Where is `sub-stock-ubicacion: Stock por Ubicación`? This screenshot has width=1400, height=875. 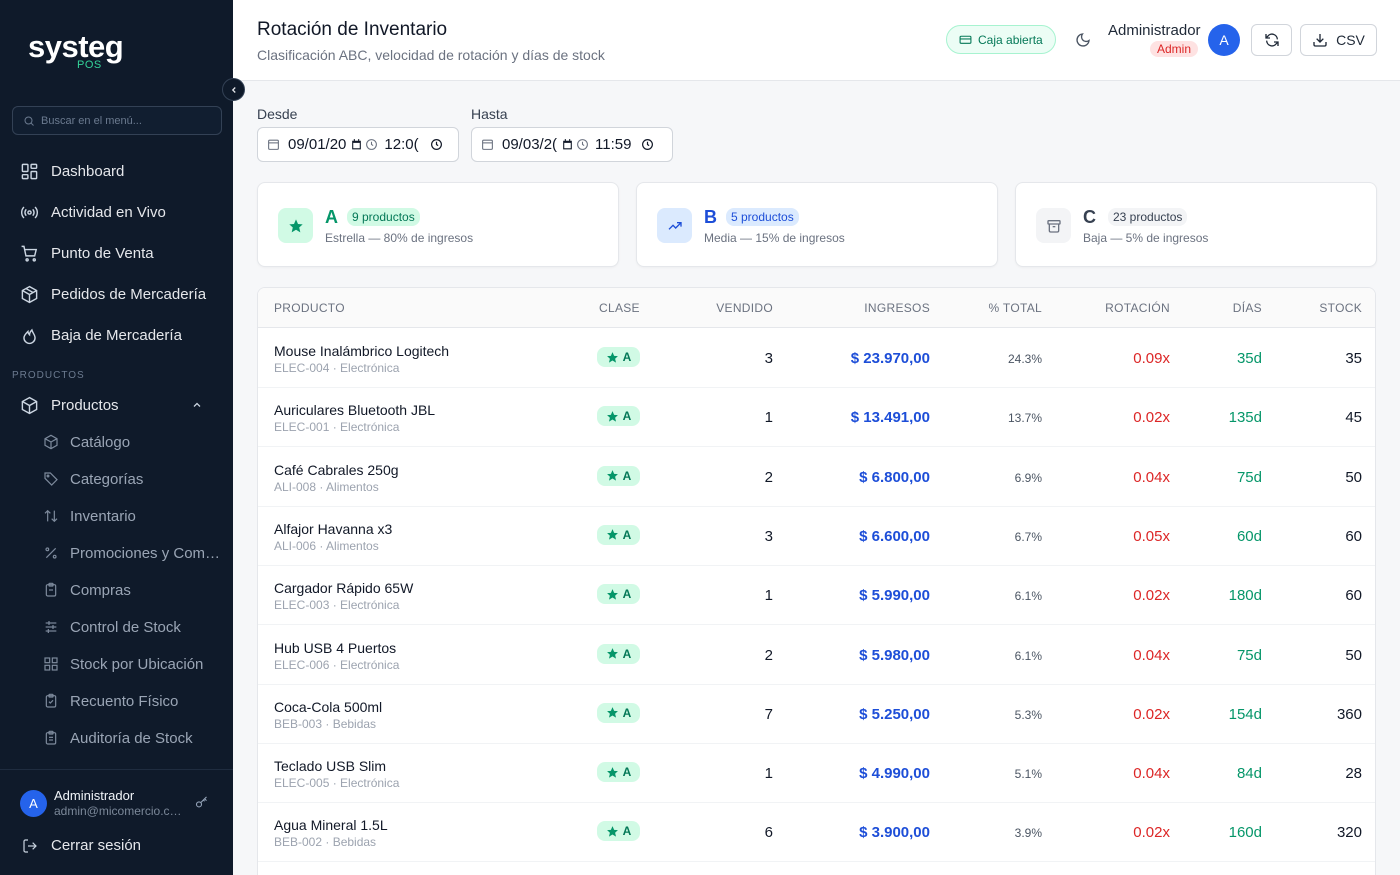 sub-stock-ubicacion: Stock por Ubicación is located at coordinates (133, 664).